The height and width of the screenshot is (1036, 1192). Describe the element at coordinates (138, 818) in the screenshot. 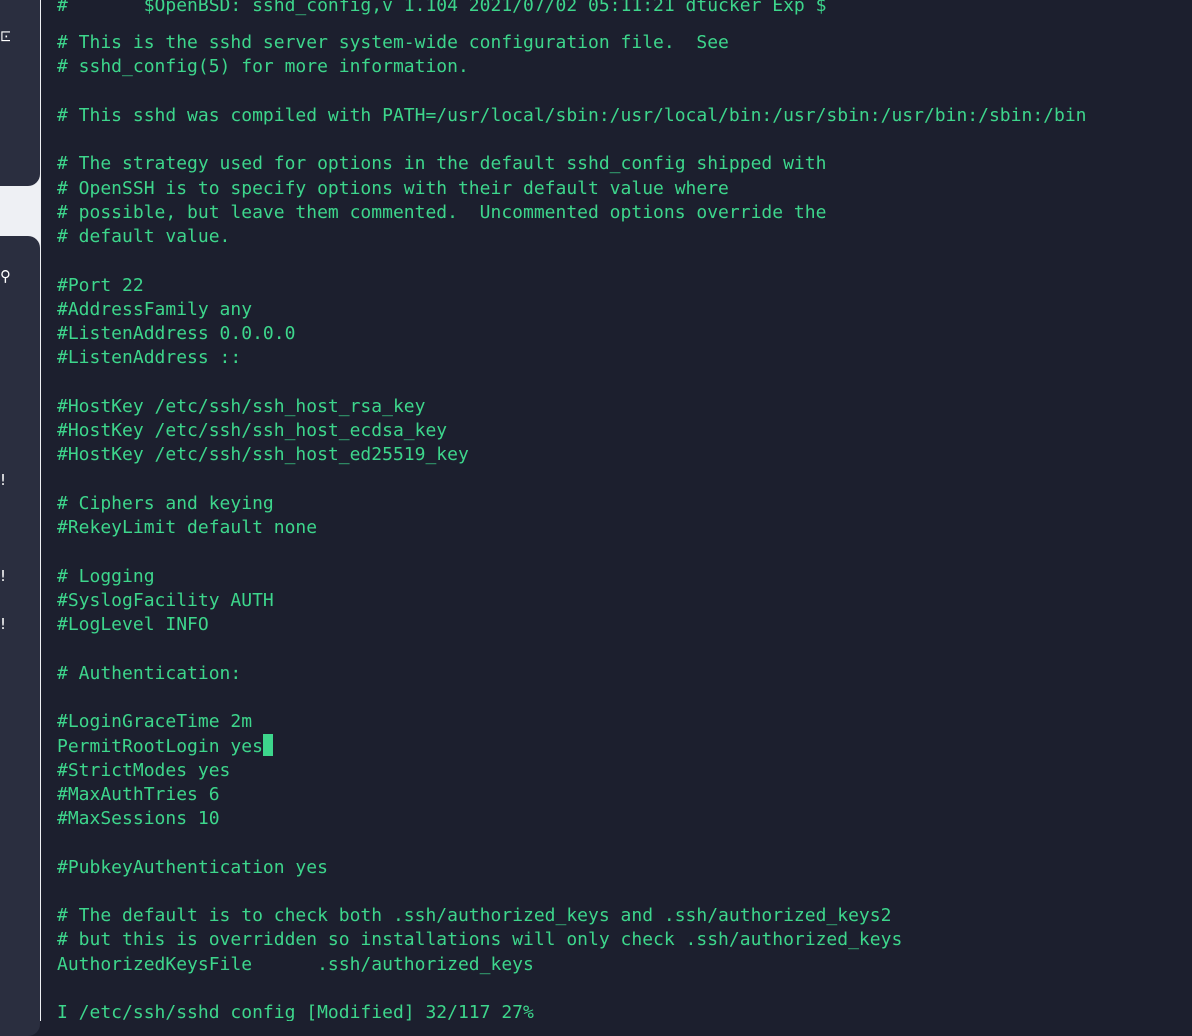

I see `editor-line: #MaxSessions 10` at that location.